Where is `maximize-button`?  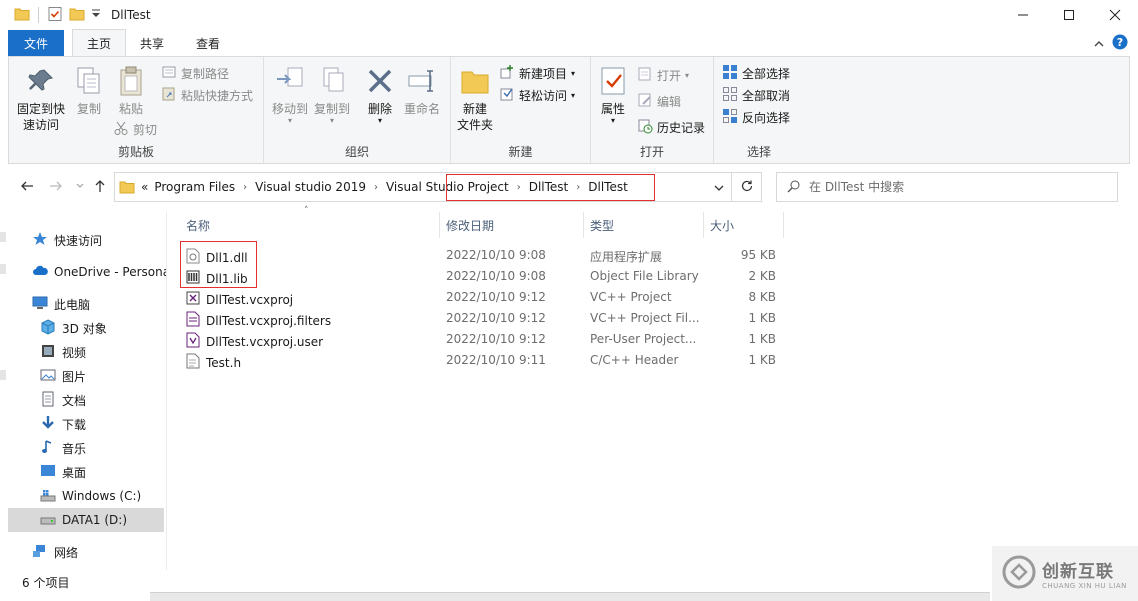
maximize-button is located at coordinates (1069, 15).